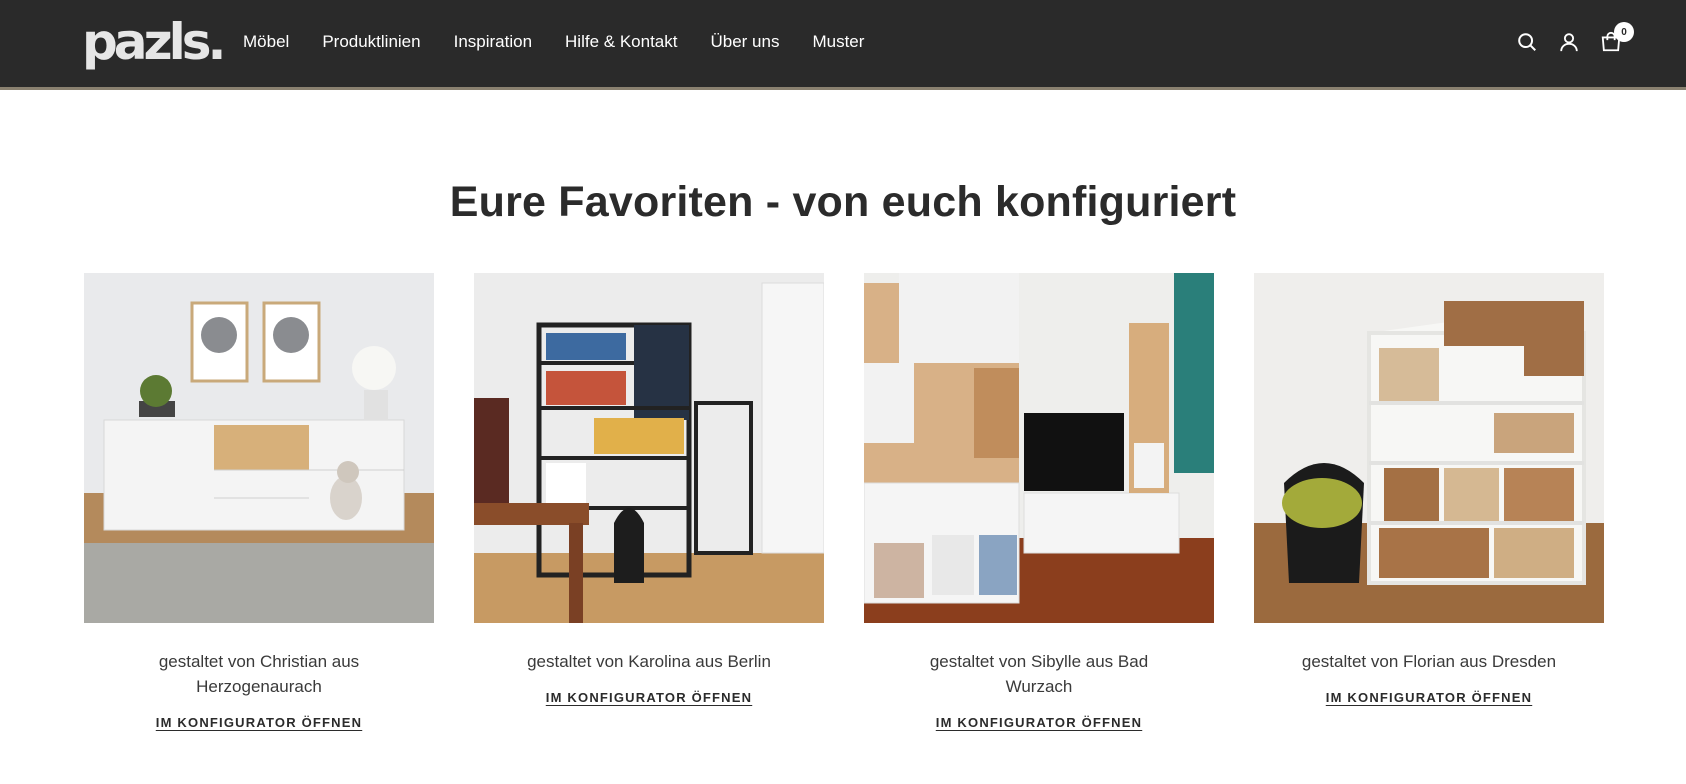 The width and height of the screenshot is (1686, 784). I want to click on search-icon, so click(1527, 42).